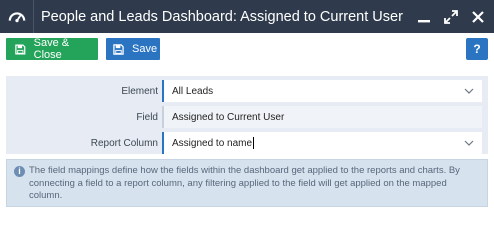 The height and width of the screenshot is (252, 494). I want to click on toolbar: Save & Close Save ?, so click(247, 49).